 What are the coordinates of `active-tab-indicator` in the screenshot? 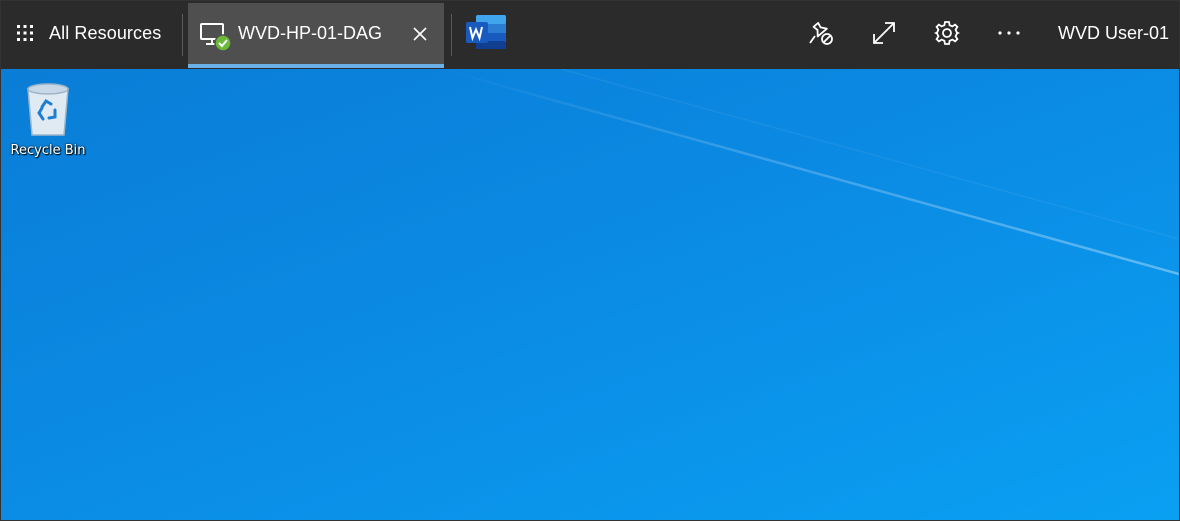 It's located at (316, 66).